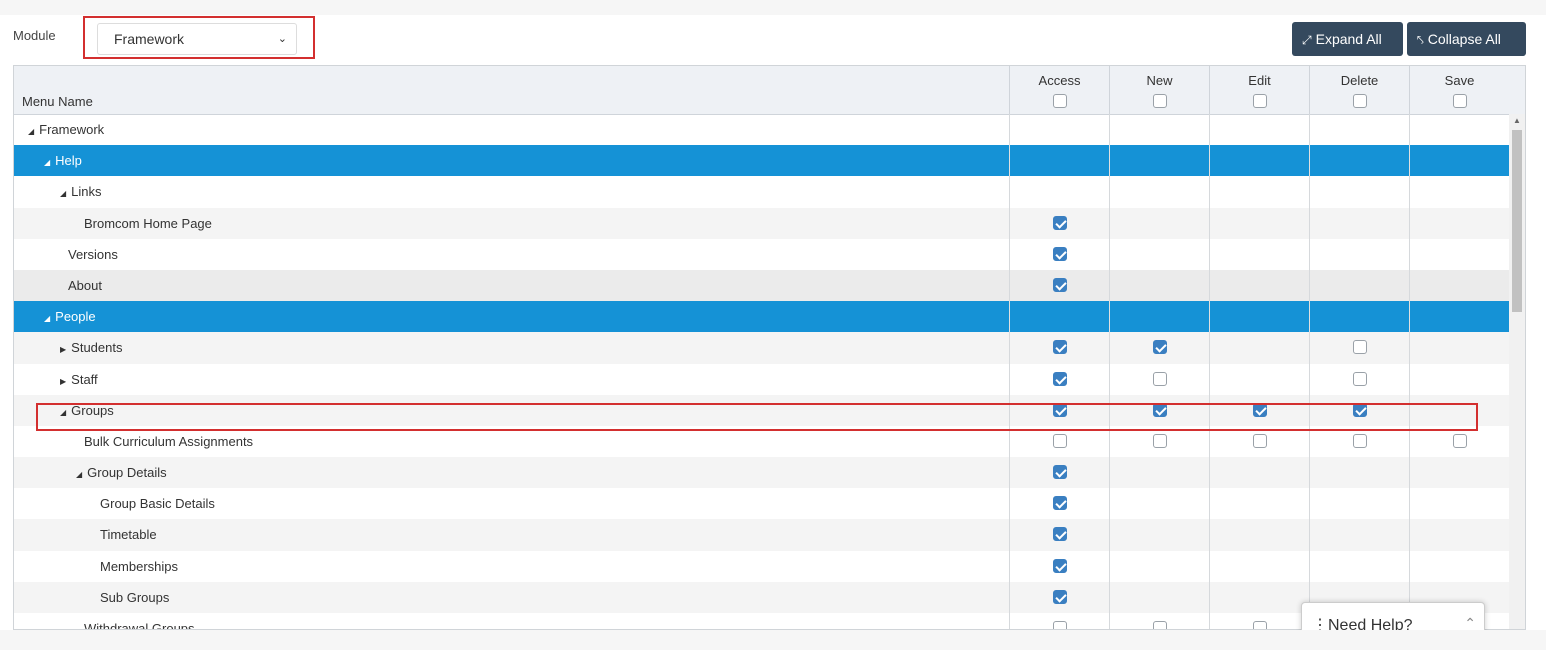 This screenshot has height=650, width=1546. Describe the element at coordinates (169, 441) in the screenshot. I see `menu-item-label: Bulk Curriculum Assignments` at that location.